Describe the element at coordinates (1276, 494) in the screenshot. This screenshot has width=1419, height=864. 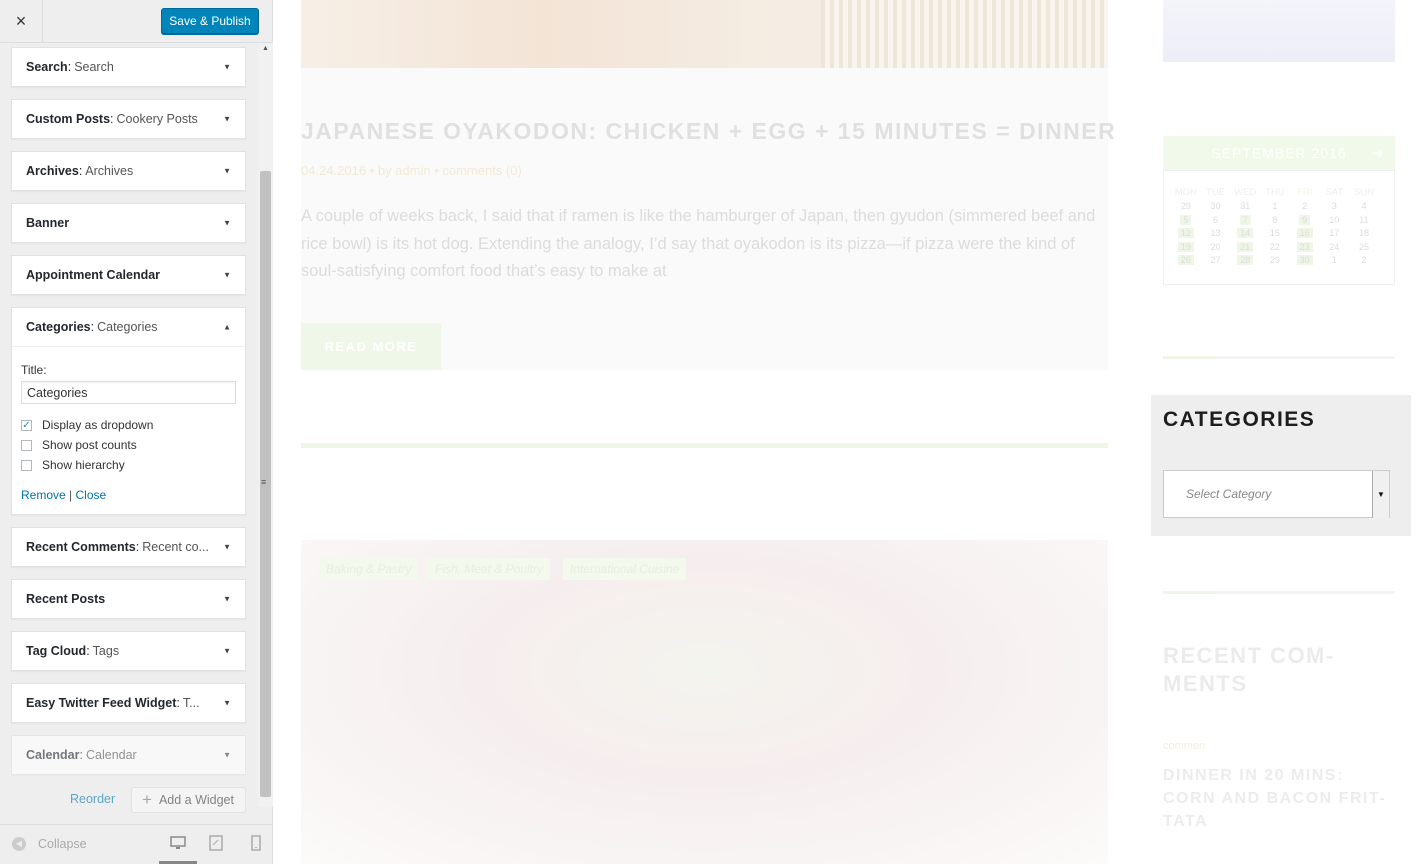
I see `category-select: Select Category ▼` at that location.